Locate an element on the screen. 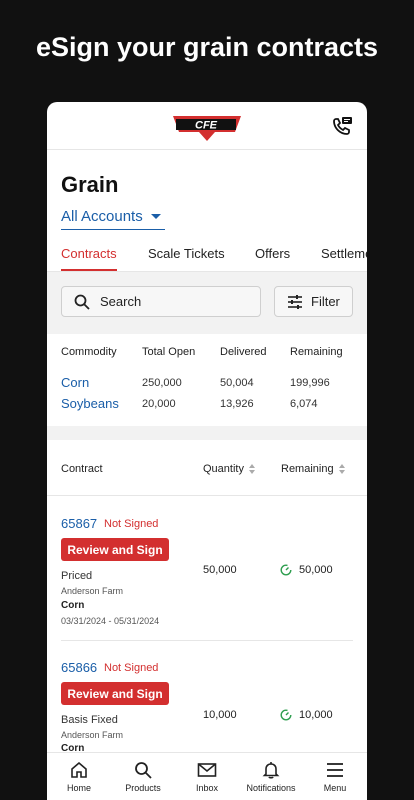 Image resolution: width=414 pixels, height=800 pixels. column-header-quantity: Quantity is located at coordinates (229, 469).